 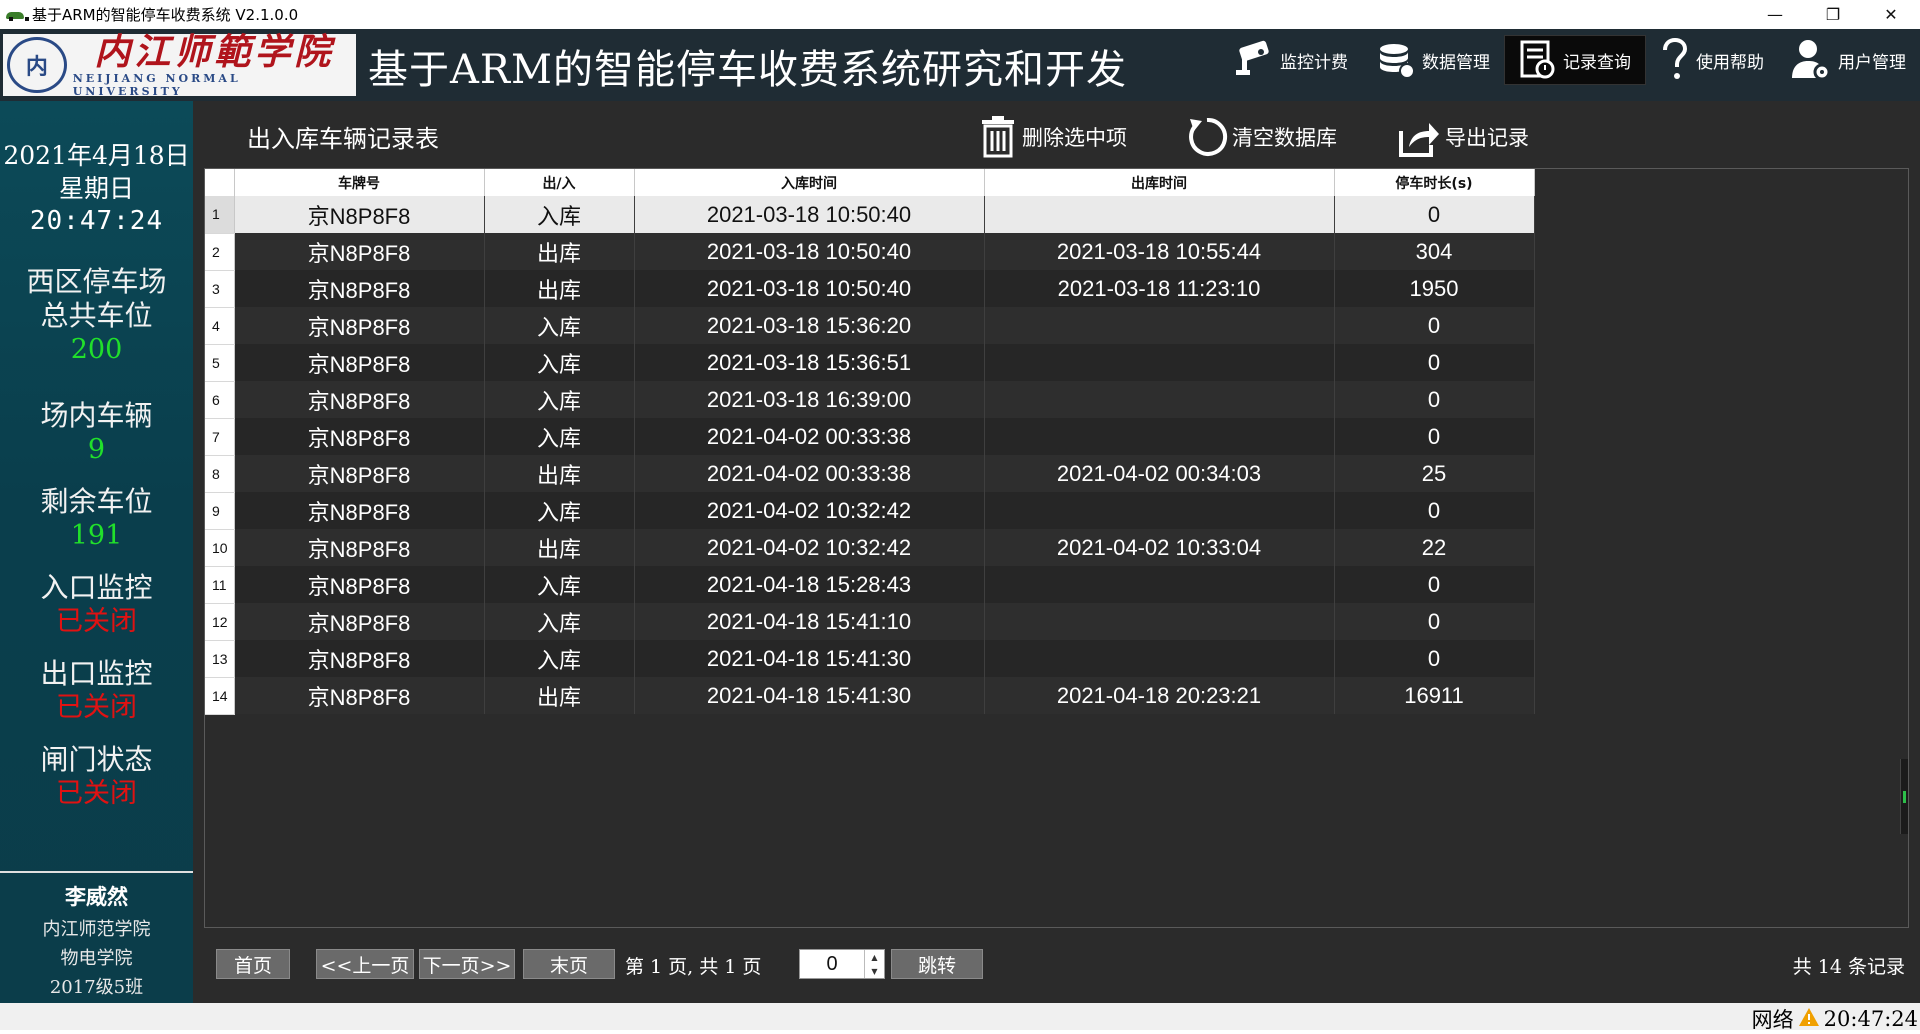 I want to click on column-header-direction: 出/入, so click(x=559, y=182).